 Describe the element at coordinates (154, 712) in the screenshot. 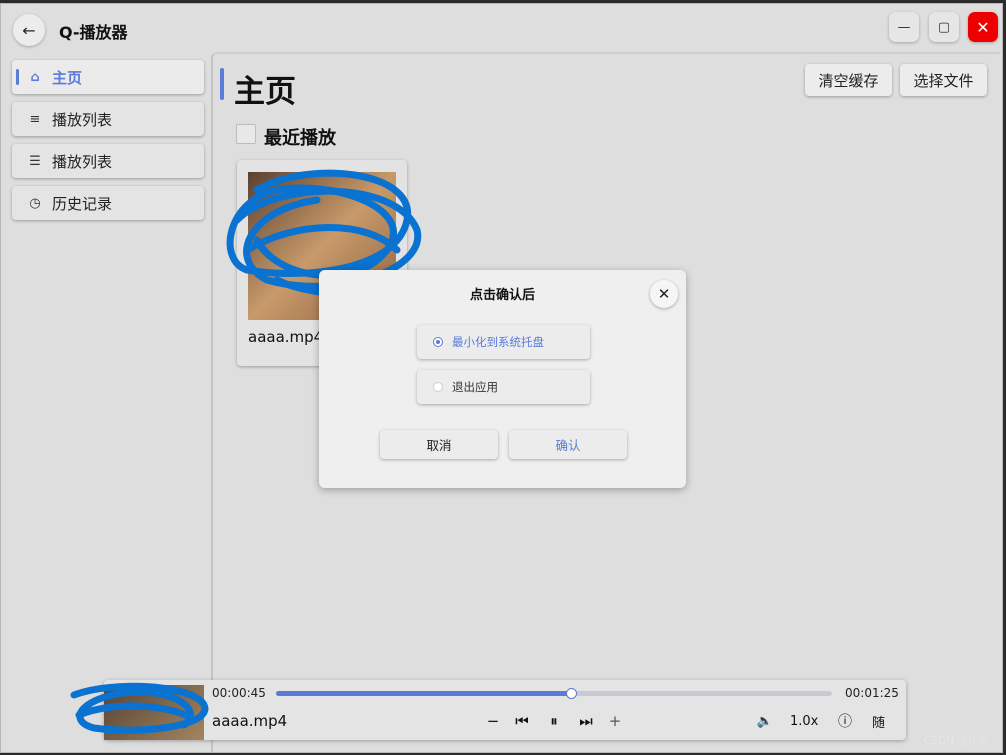

I see `now-playing-thumbnail` at that location.